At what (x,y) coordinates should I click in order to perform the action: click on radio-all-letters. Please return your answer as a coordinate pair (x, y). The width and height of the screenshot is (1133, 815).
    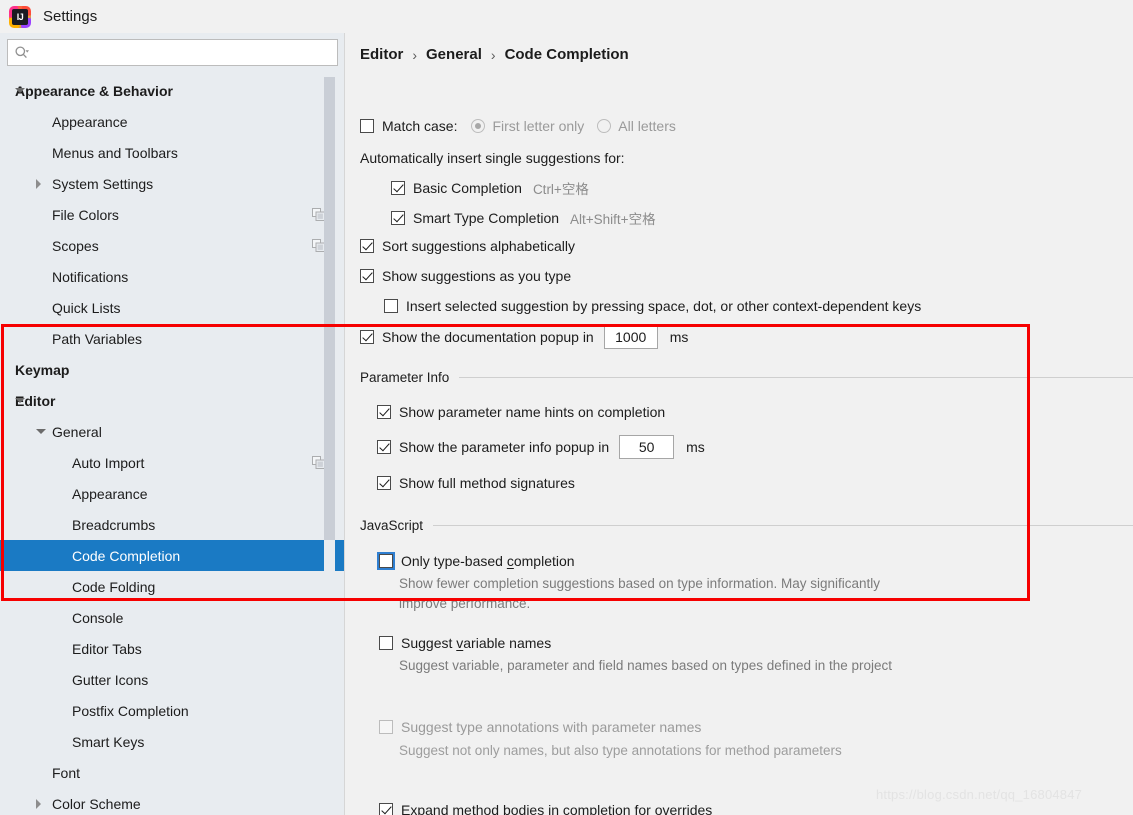
    Looking at the image, I should click on (604, 126).